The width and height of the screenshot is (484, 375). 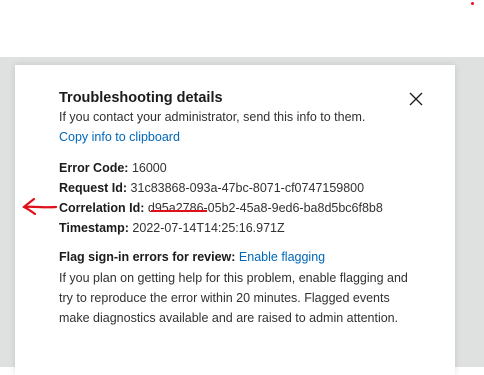 I want to click on detail-timestamp: Timestamp: 2022-07-14T14:25:16.971Z, so click(x=172, y=228).